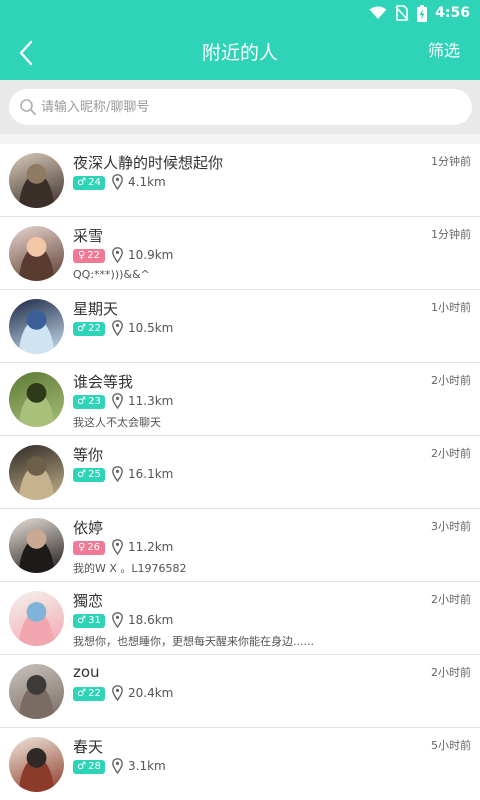 The height and width of the screenshot is (800, 480). I want to click on back-button, so click(26, 53).